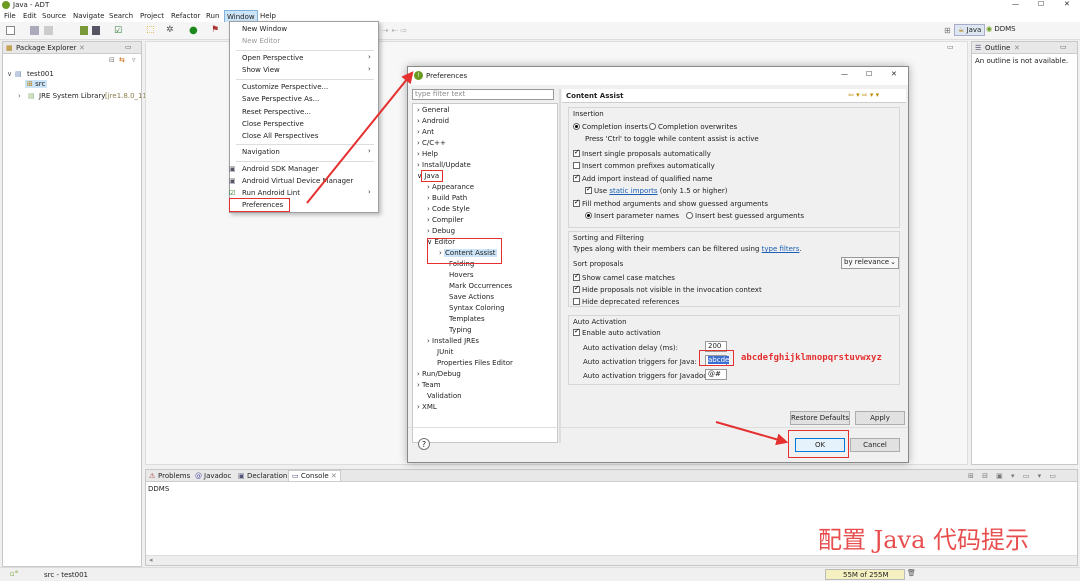 The width and height of the screenshot is (1080, 581). Describe the element at coordinates (36, 84) in the screenshot. I see `src-node: ⊞ src` at that location.